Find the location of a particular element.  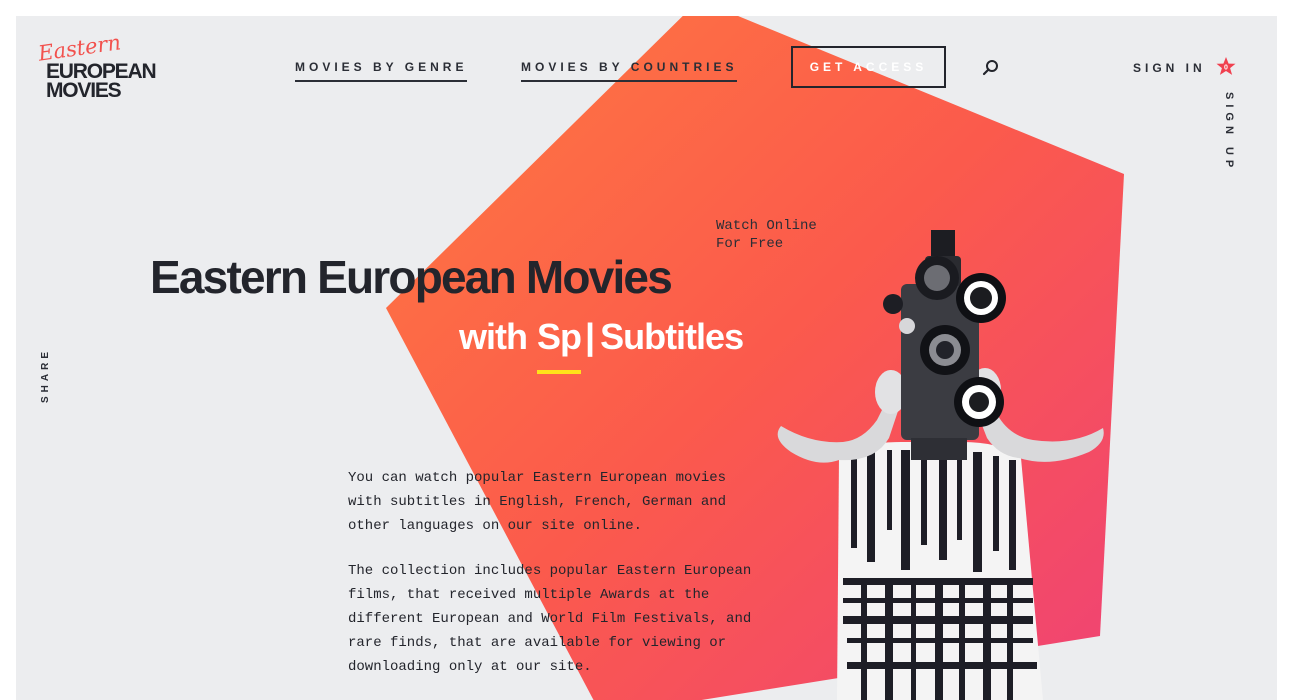

sign-up-link: SIGN UP is located at coordinates (1229, 132).